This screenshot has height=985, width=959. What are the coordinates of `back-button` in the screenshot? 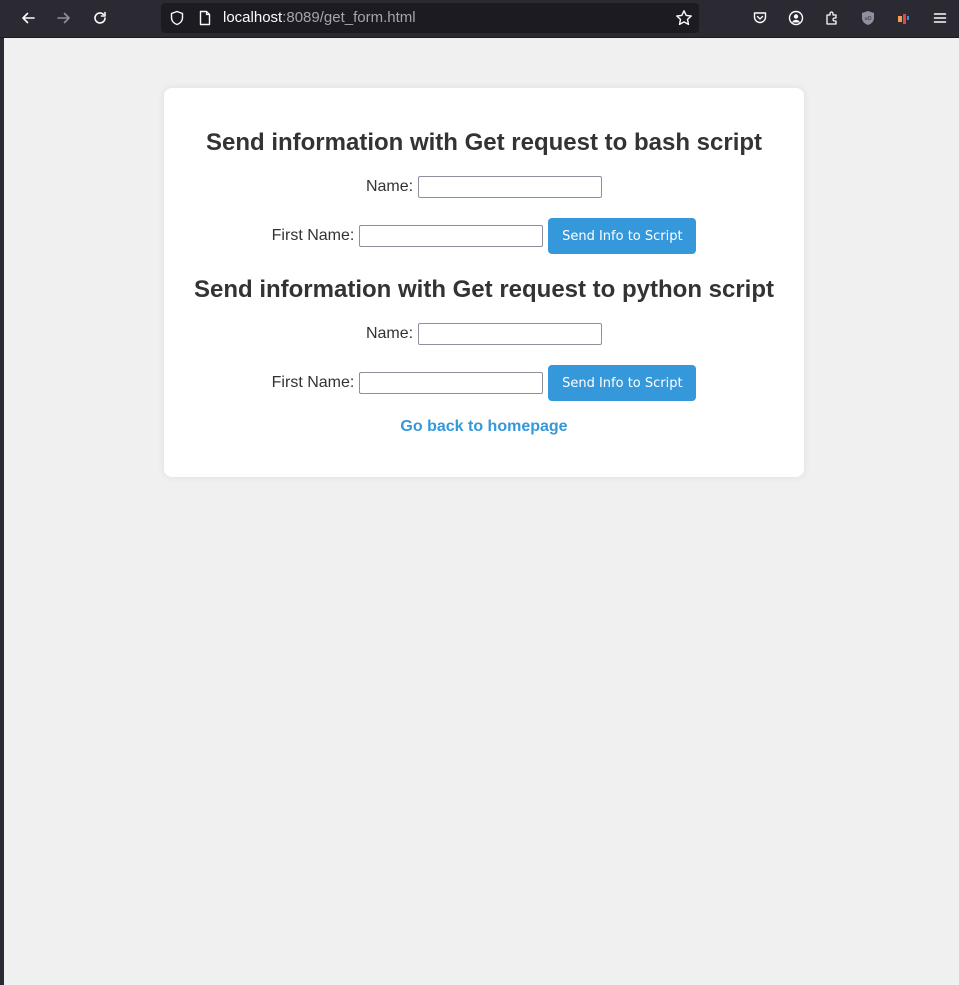 It's located at (28, 18).